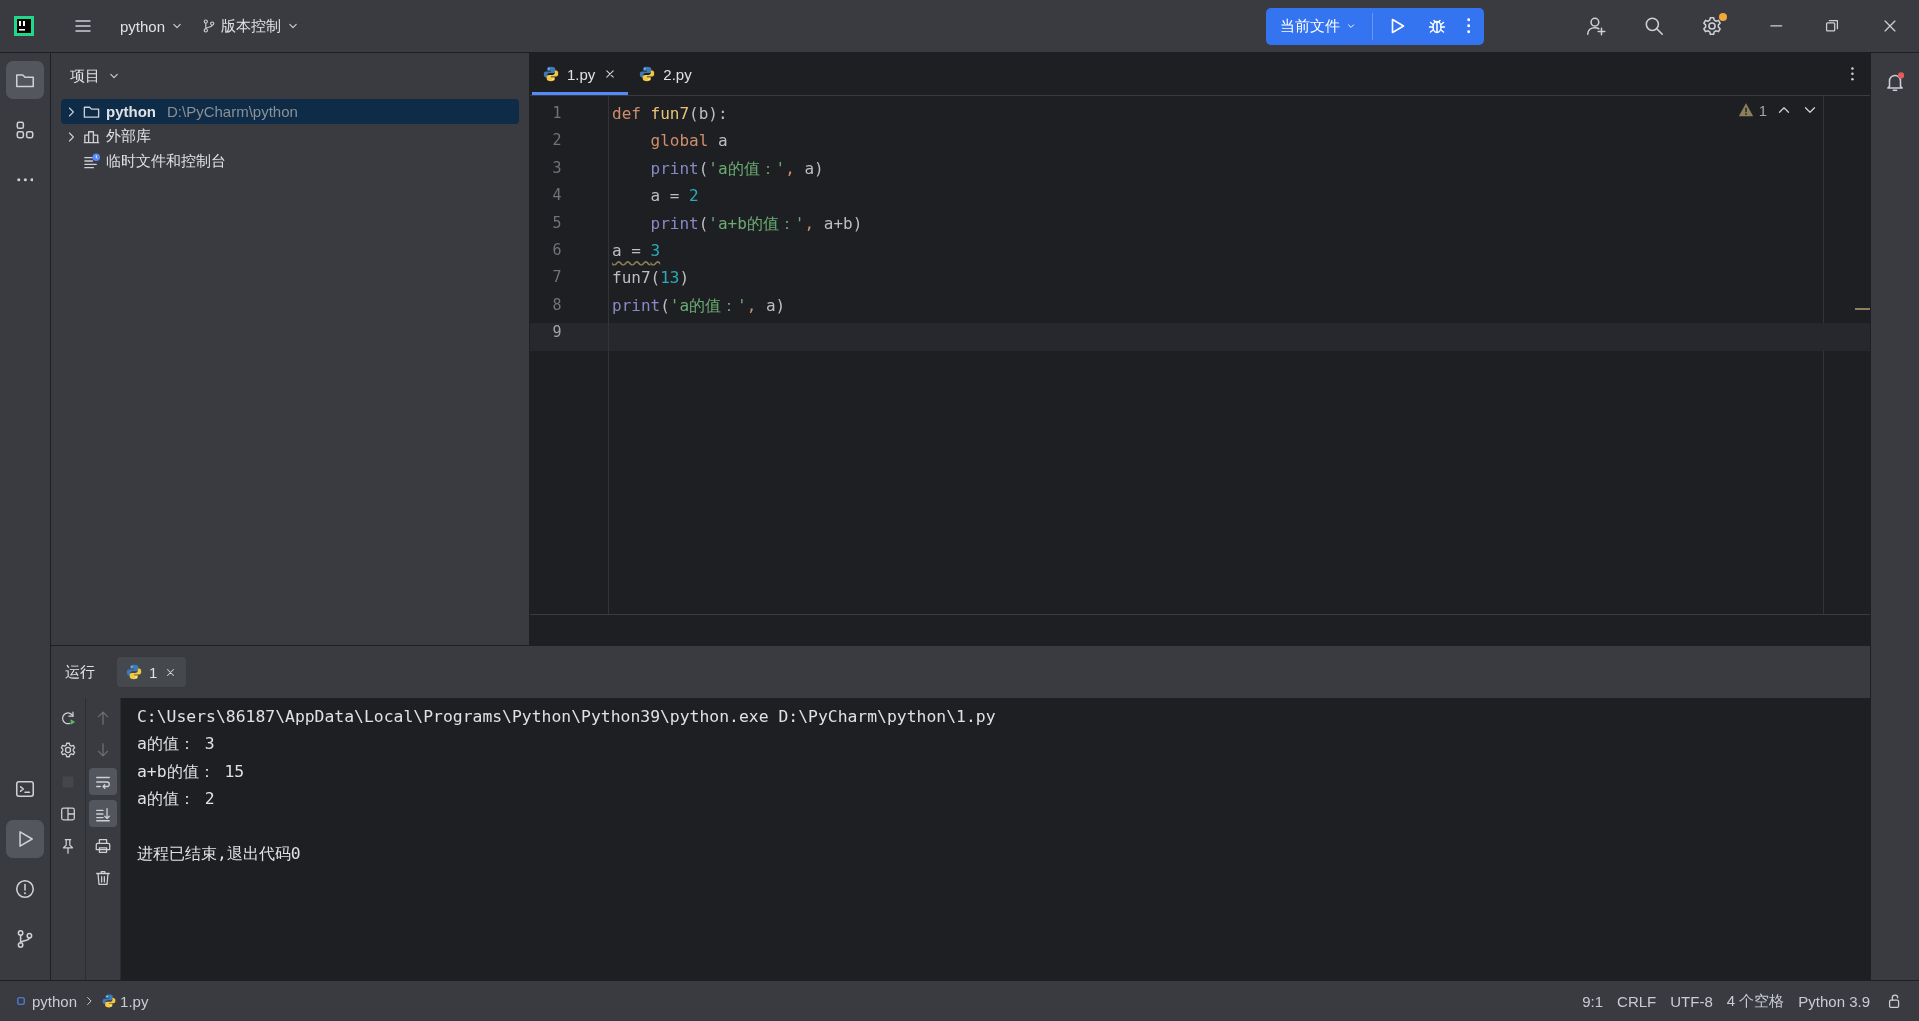  What do you see at coordinates (176, 744) in the screenshot?
I see `console-line: a的值： 3` at bounding box center [176, 744].